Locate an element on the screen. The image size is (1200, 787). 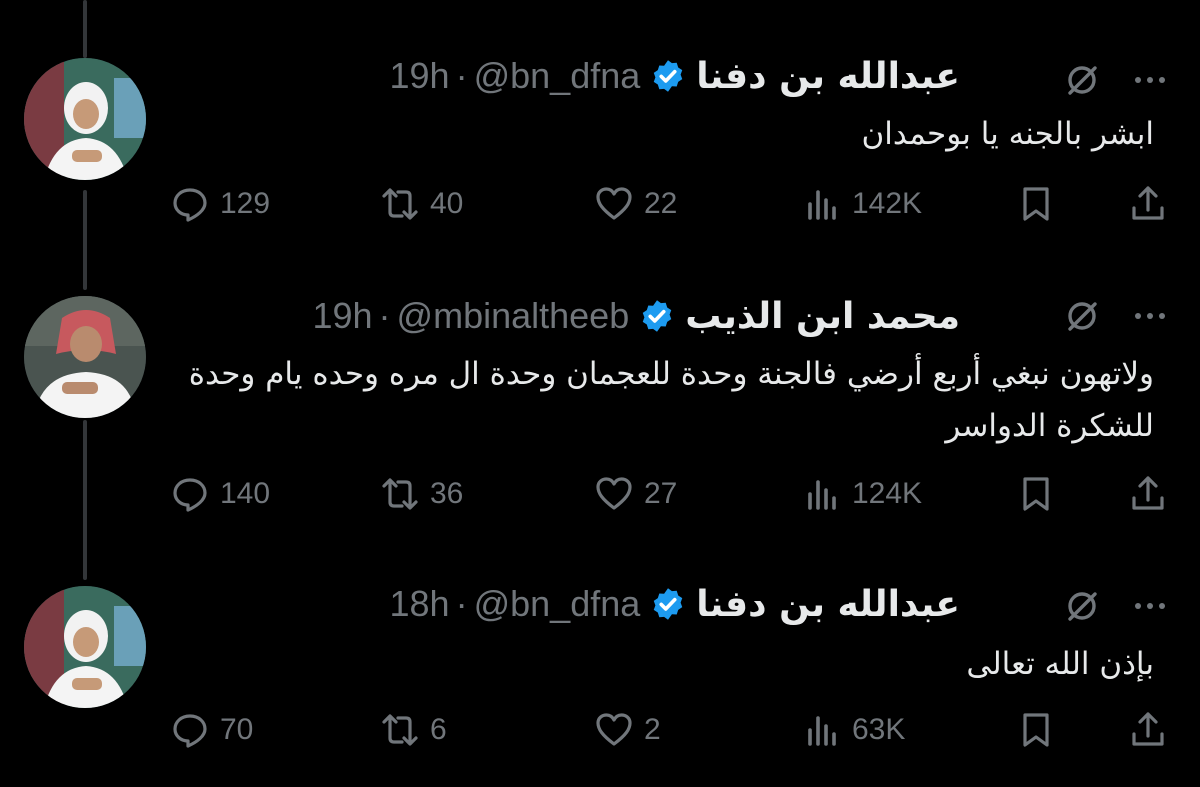
repost-count: 6 is located at coordinates (438, 729).